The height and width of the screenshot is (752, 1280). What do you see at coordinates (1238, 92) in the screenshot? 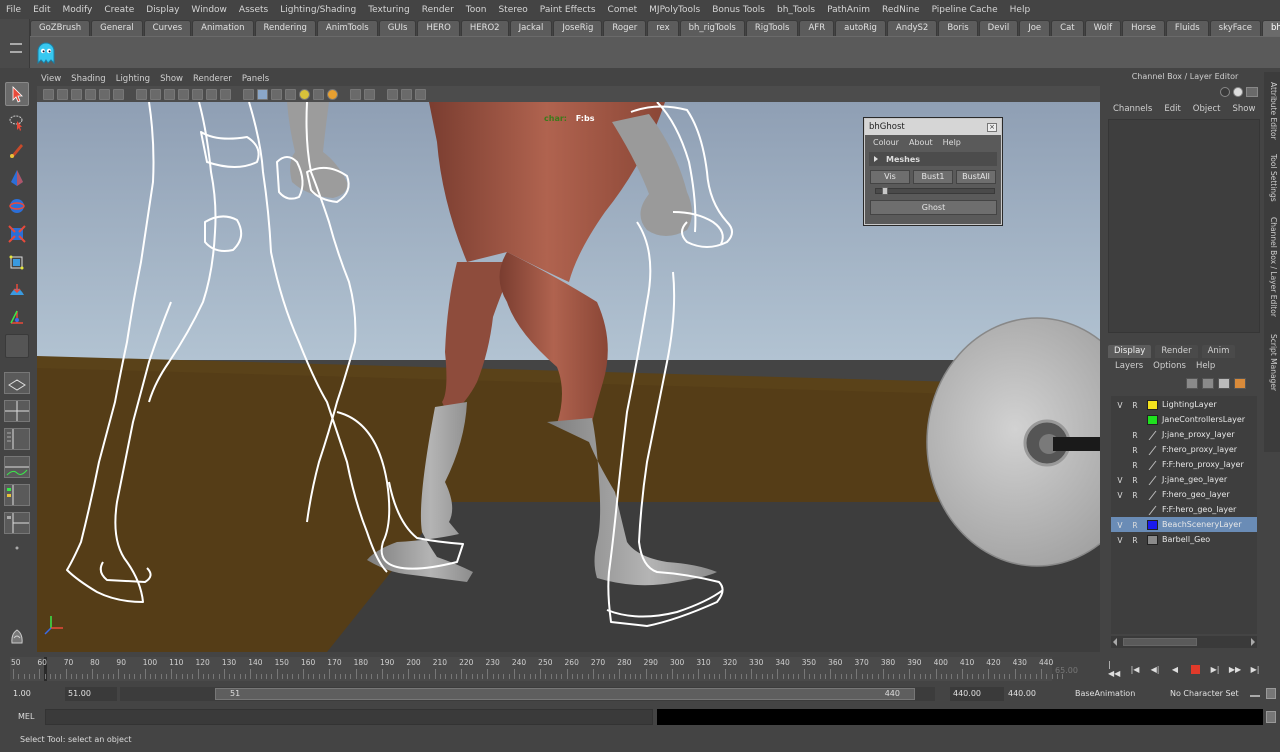
I see `channel-box-layer-editor-toggle-icon` at bounding box center [1238, 92].